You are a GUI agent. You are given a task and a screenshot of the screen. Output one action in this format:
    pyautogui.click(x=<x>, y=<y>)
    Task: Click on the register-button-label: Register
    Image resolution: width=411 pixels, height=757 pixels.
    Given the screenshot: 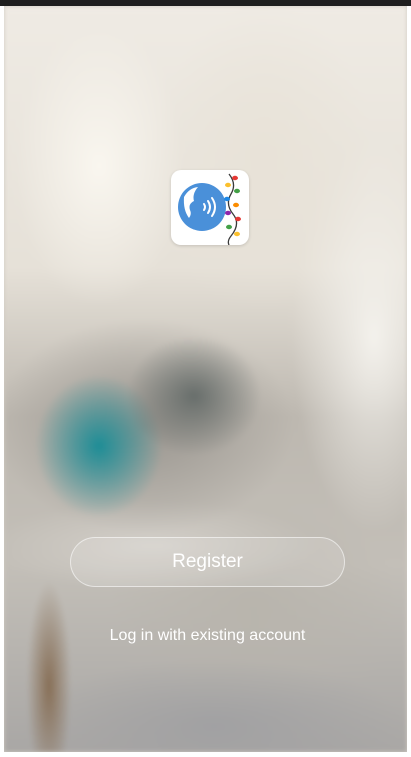 What is the action you would take?
    pyautogui.click(x=207, y=561)
    